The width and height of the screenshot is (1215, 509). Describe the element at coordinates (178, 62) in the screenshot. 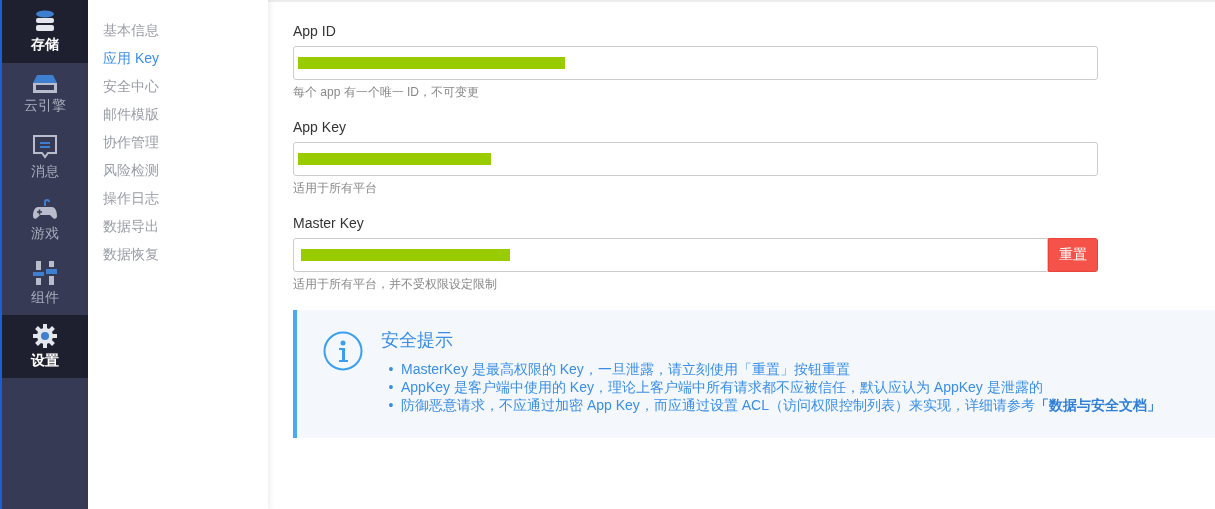

I see `submenu-item: 应用 Key` at that location.